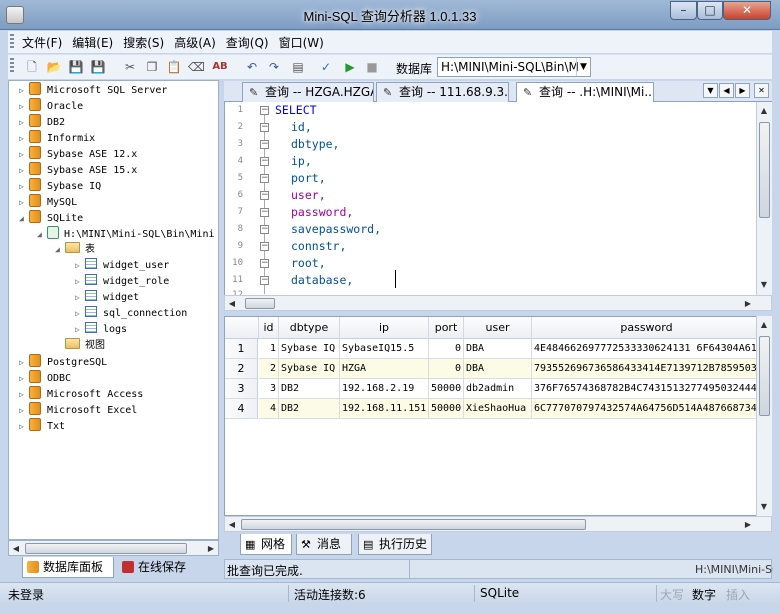  Describe the element at coordinates (498, 369) in the screenshot. I see `grid-cell: DBA` at that location.